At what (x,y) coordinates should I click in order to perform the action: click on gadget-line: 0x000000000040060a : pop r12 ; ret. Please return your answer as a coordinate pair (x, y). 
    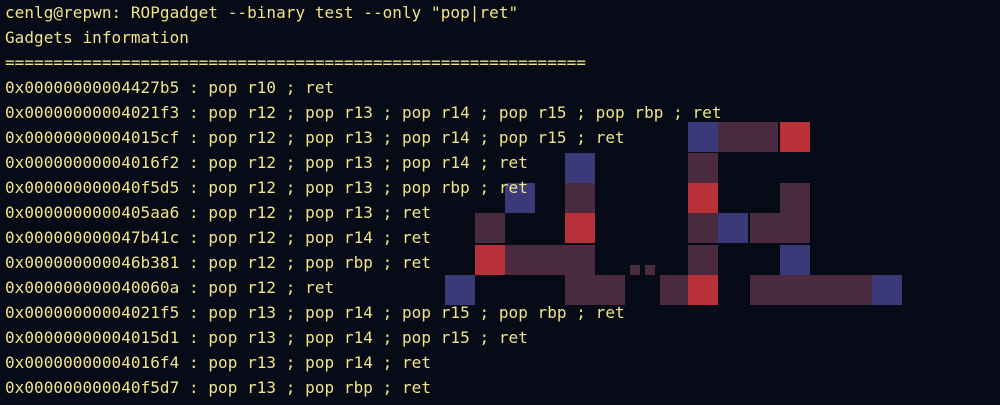
    Looking at the image, I should click on (170, 287).